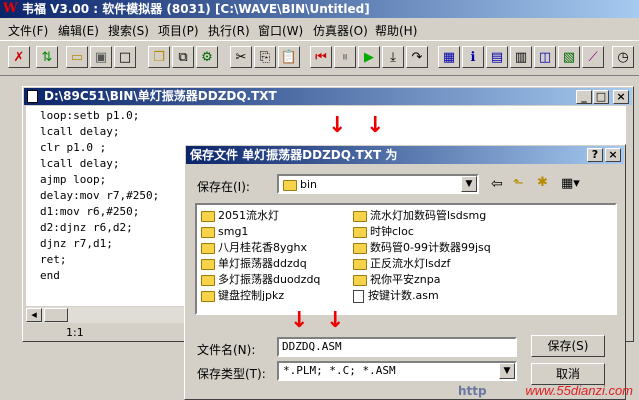 This screenshot has height=400, width=639. What do you see at coordinates (183, 57) in the screenshot?
I see `project-copy-icon: ⧉` at bounding box center [183, 57].